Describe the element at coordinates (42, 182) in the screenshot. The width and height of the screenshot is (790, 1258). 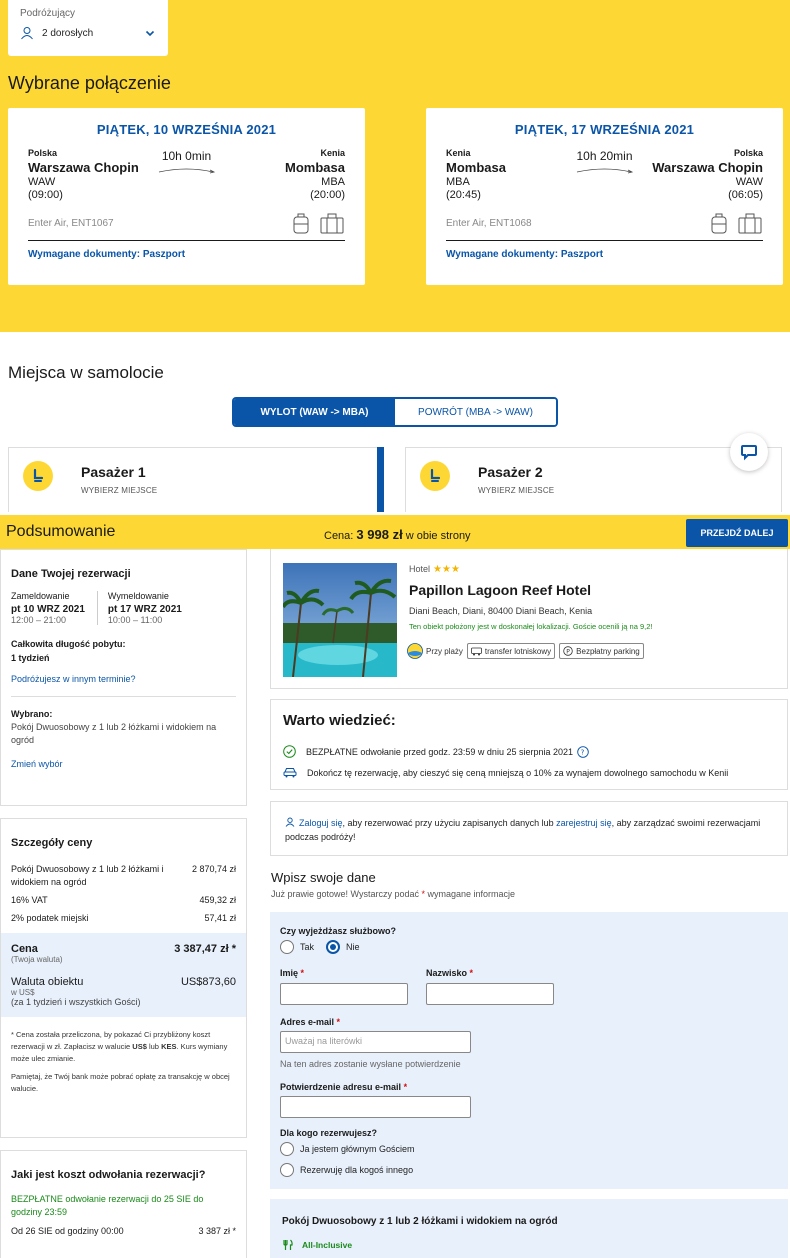
I see `from-code: WAW` at that location.